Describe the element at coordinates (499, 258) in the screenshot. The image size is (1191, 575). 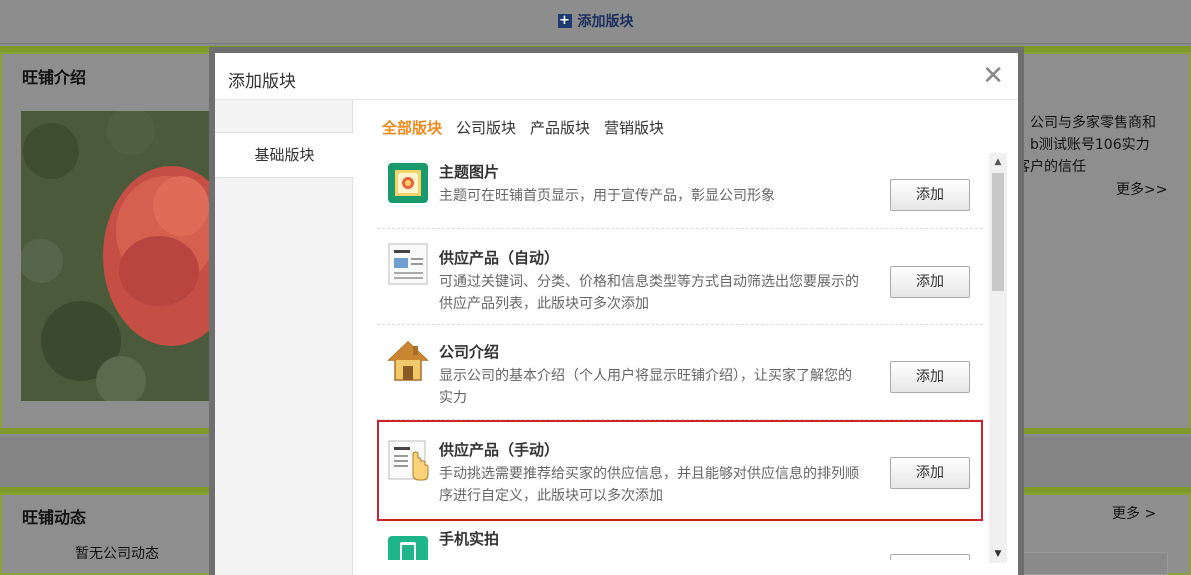
I see `item-title: 供应产品（自动）` at that location.